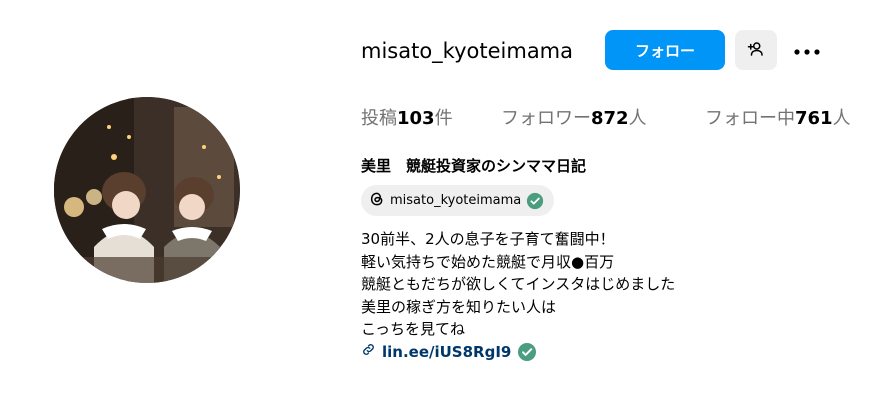 The width and height of the screenshot is (885, 404). What do you see at coordinates (665, 50) in the screenshot?
I see `follow-button: フォロー` at bounding box center [665, 50].